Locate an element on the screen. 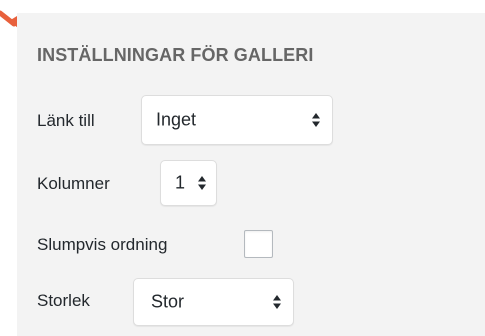 This screenshot has height=336, width=485. link-to-value: Inget is located at coordinates (176, 119).